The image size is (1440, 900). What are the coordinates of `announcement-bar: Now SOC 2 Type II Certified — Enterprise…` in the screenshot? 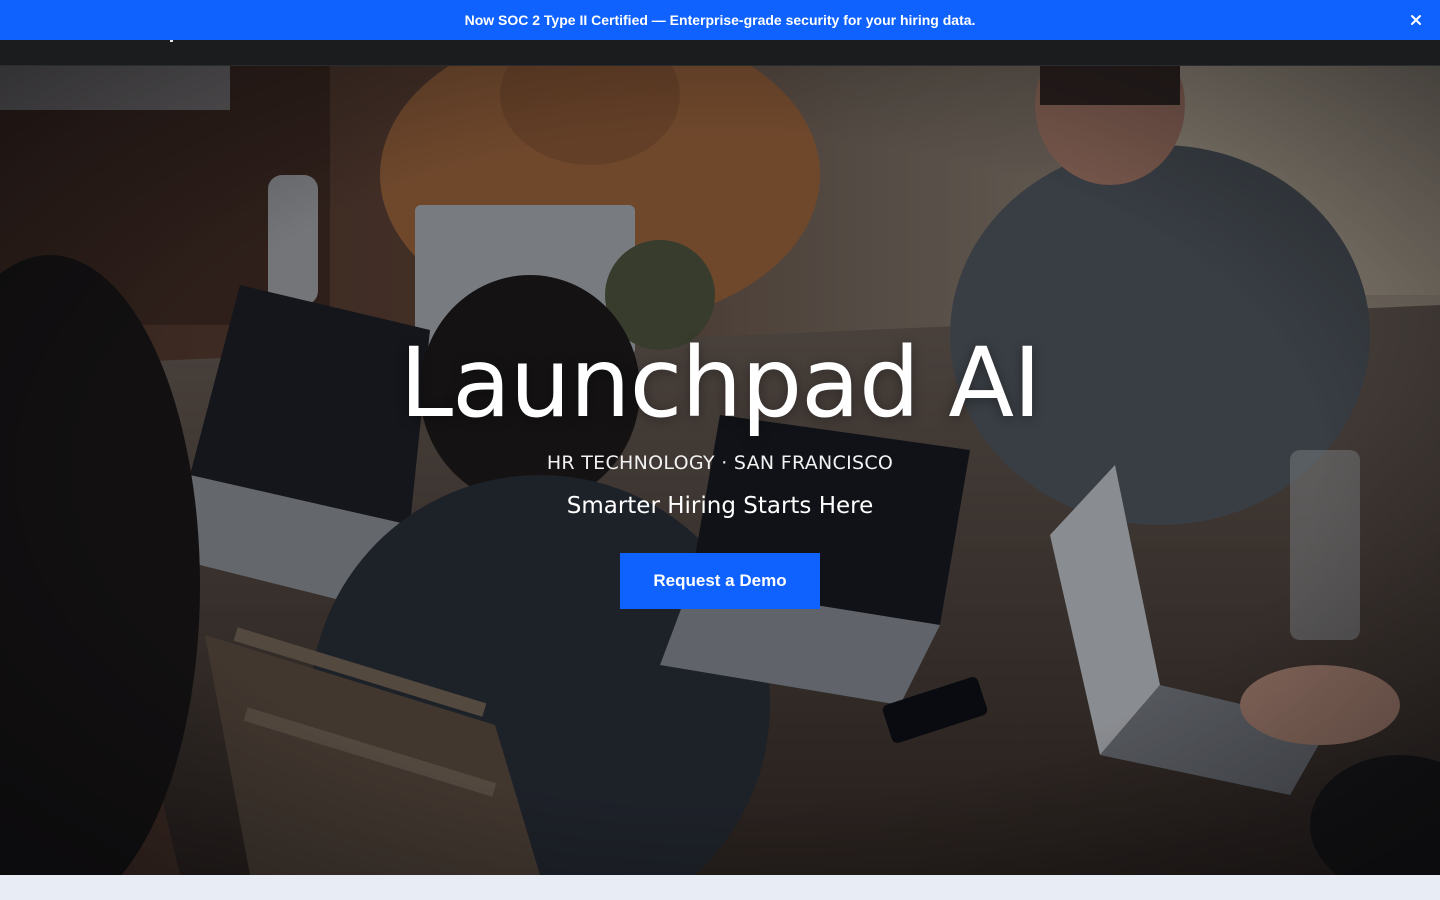 It's located at (720, 20).